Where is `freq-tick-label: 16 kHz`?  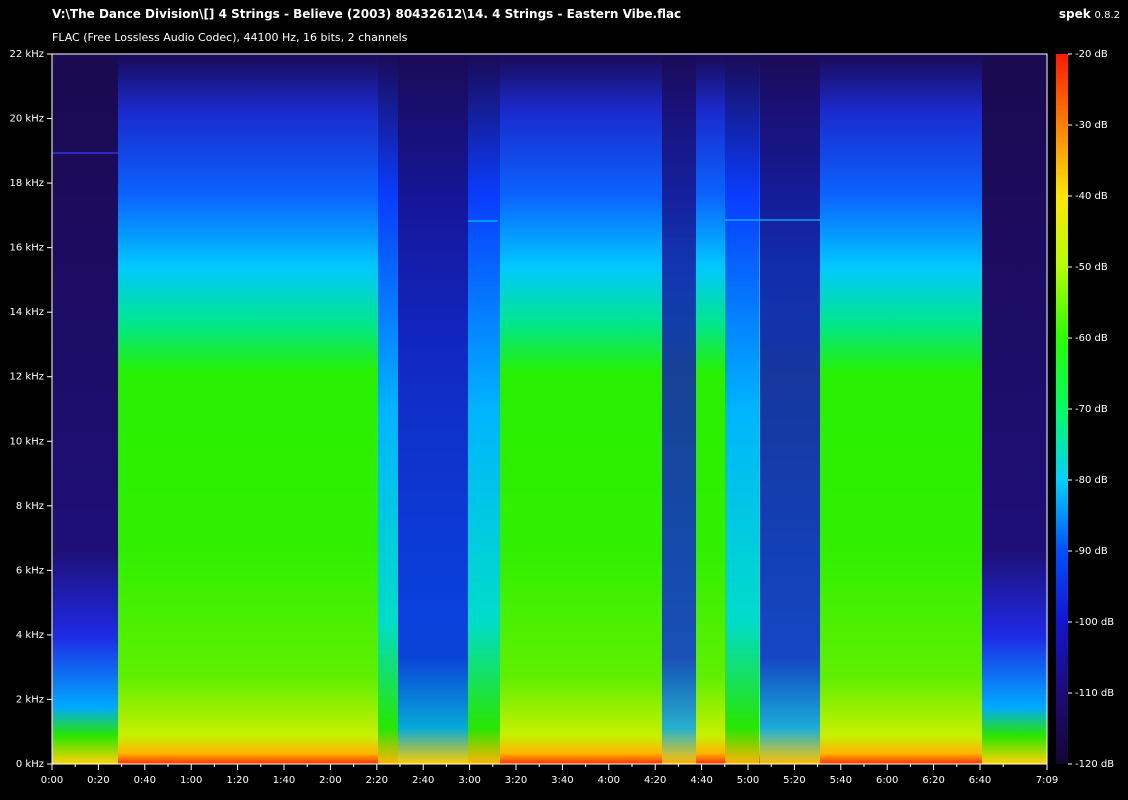
freq-tick-label: 16 kHz is located at coordinates (27, 248).